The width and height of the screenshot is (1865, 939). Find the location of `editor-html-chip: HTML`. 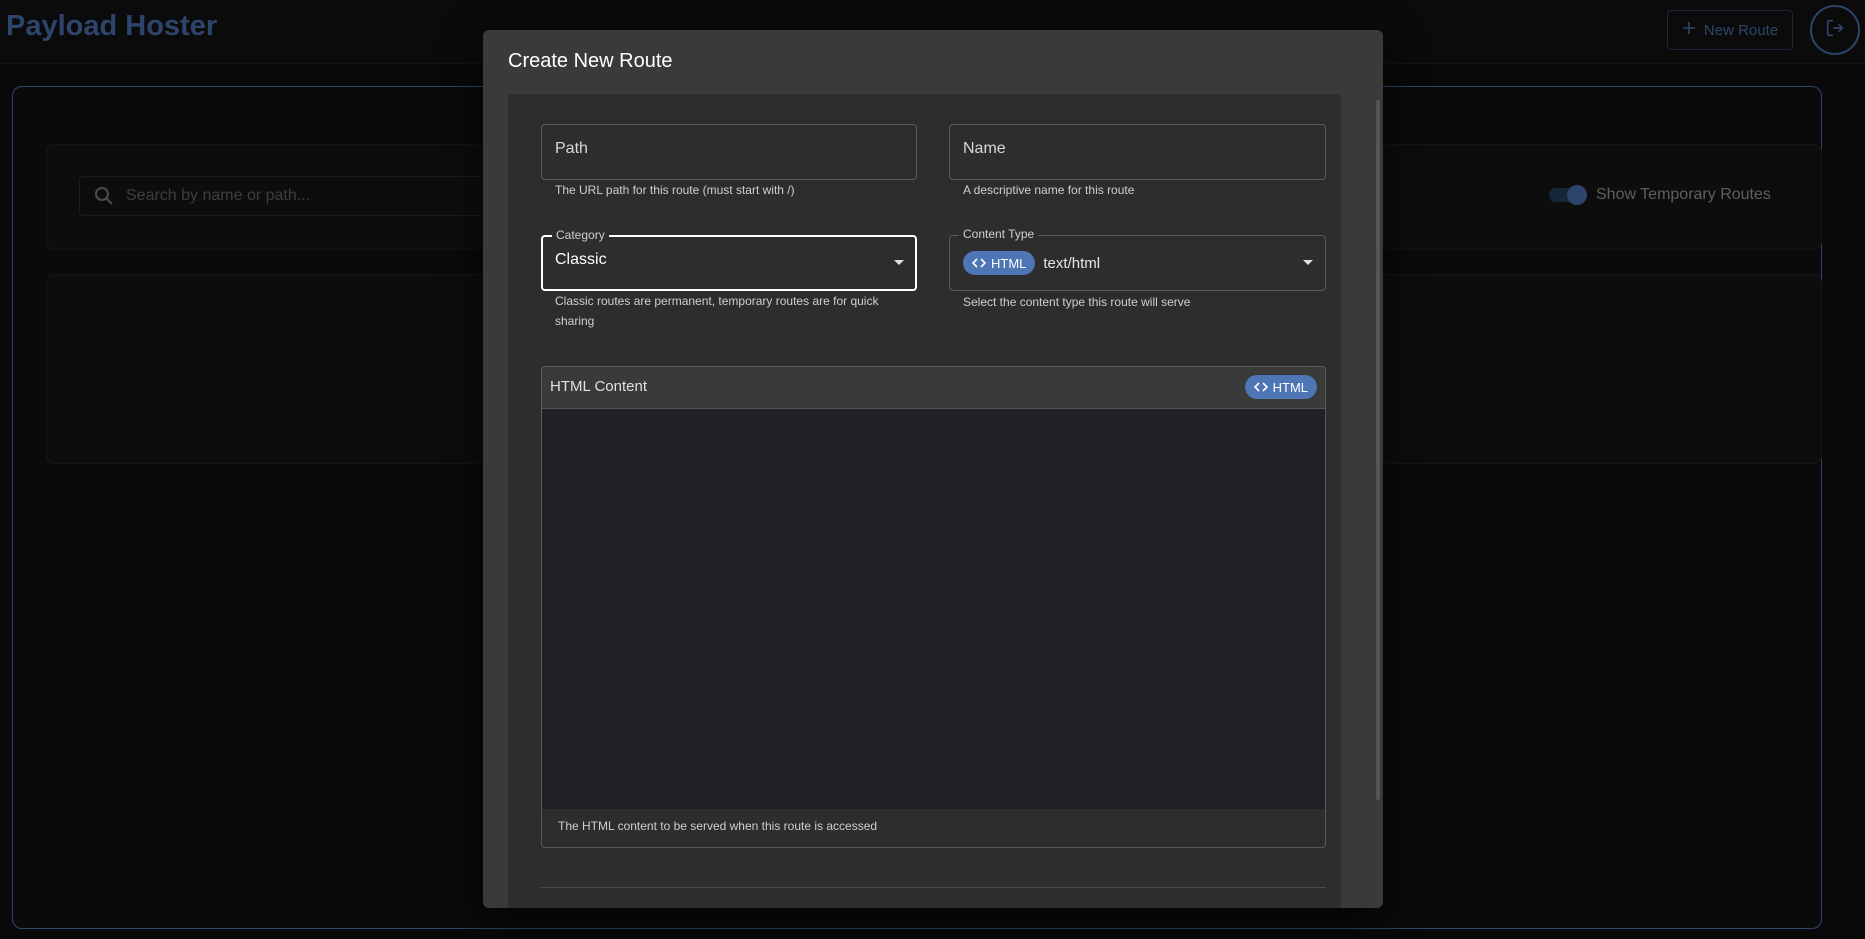

editor-html-chip: HTML is located at coordinates (1280, 387).